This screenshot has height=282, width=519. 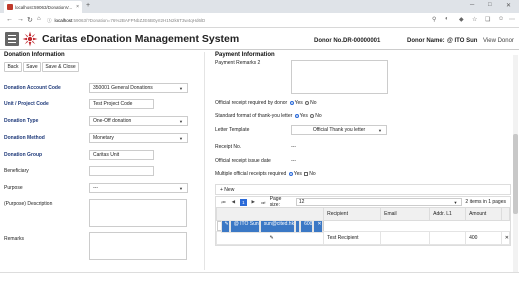 I want to click on items-count: 2 items in 1 pages, so click(x=485, y=202).